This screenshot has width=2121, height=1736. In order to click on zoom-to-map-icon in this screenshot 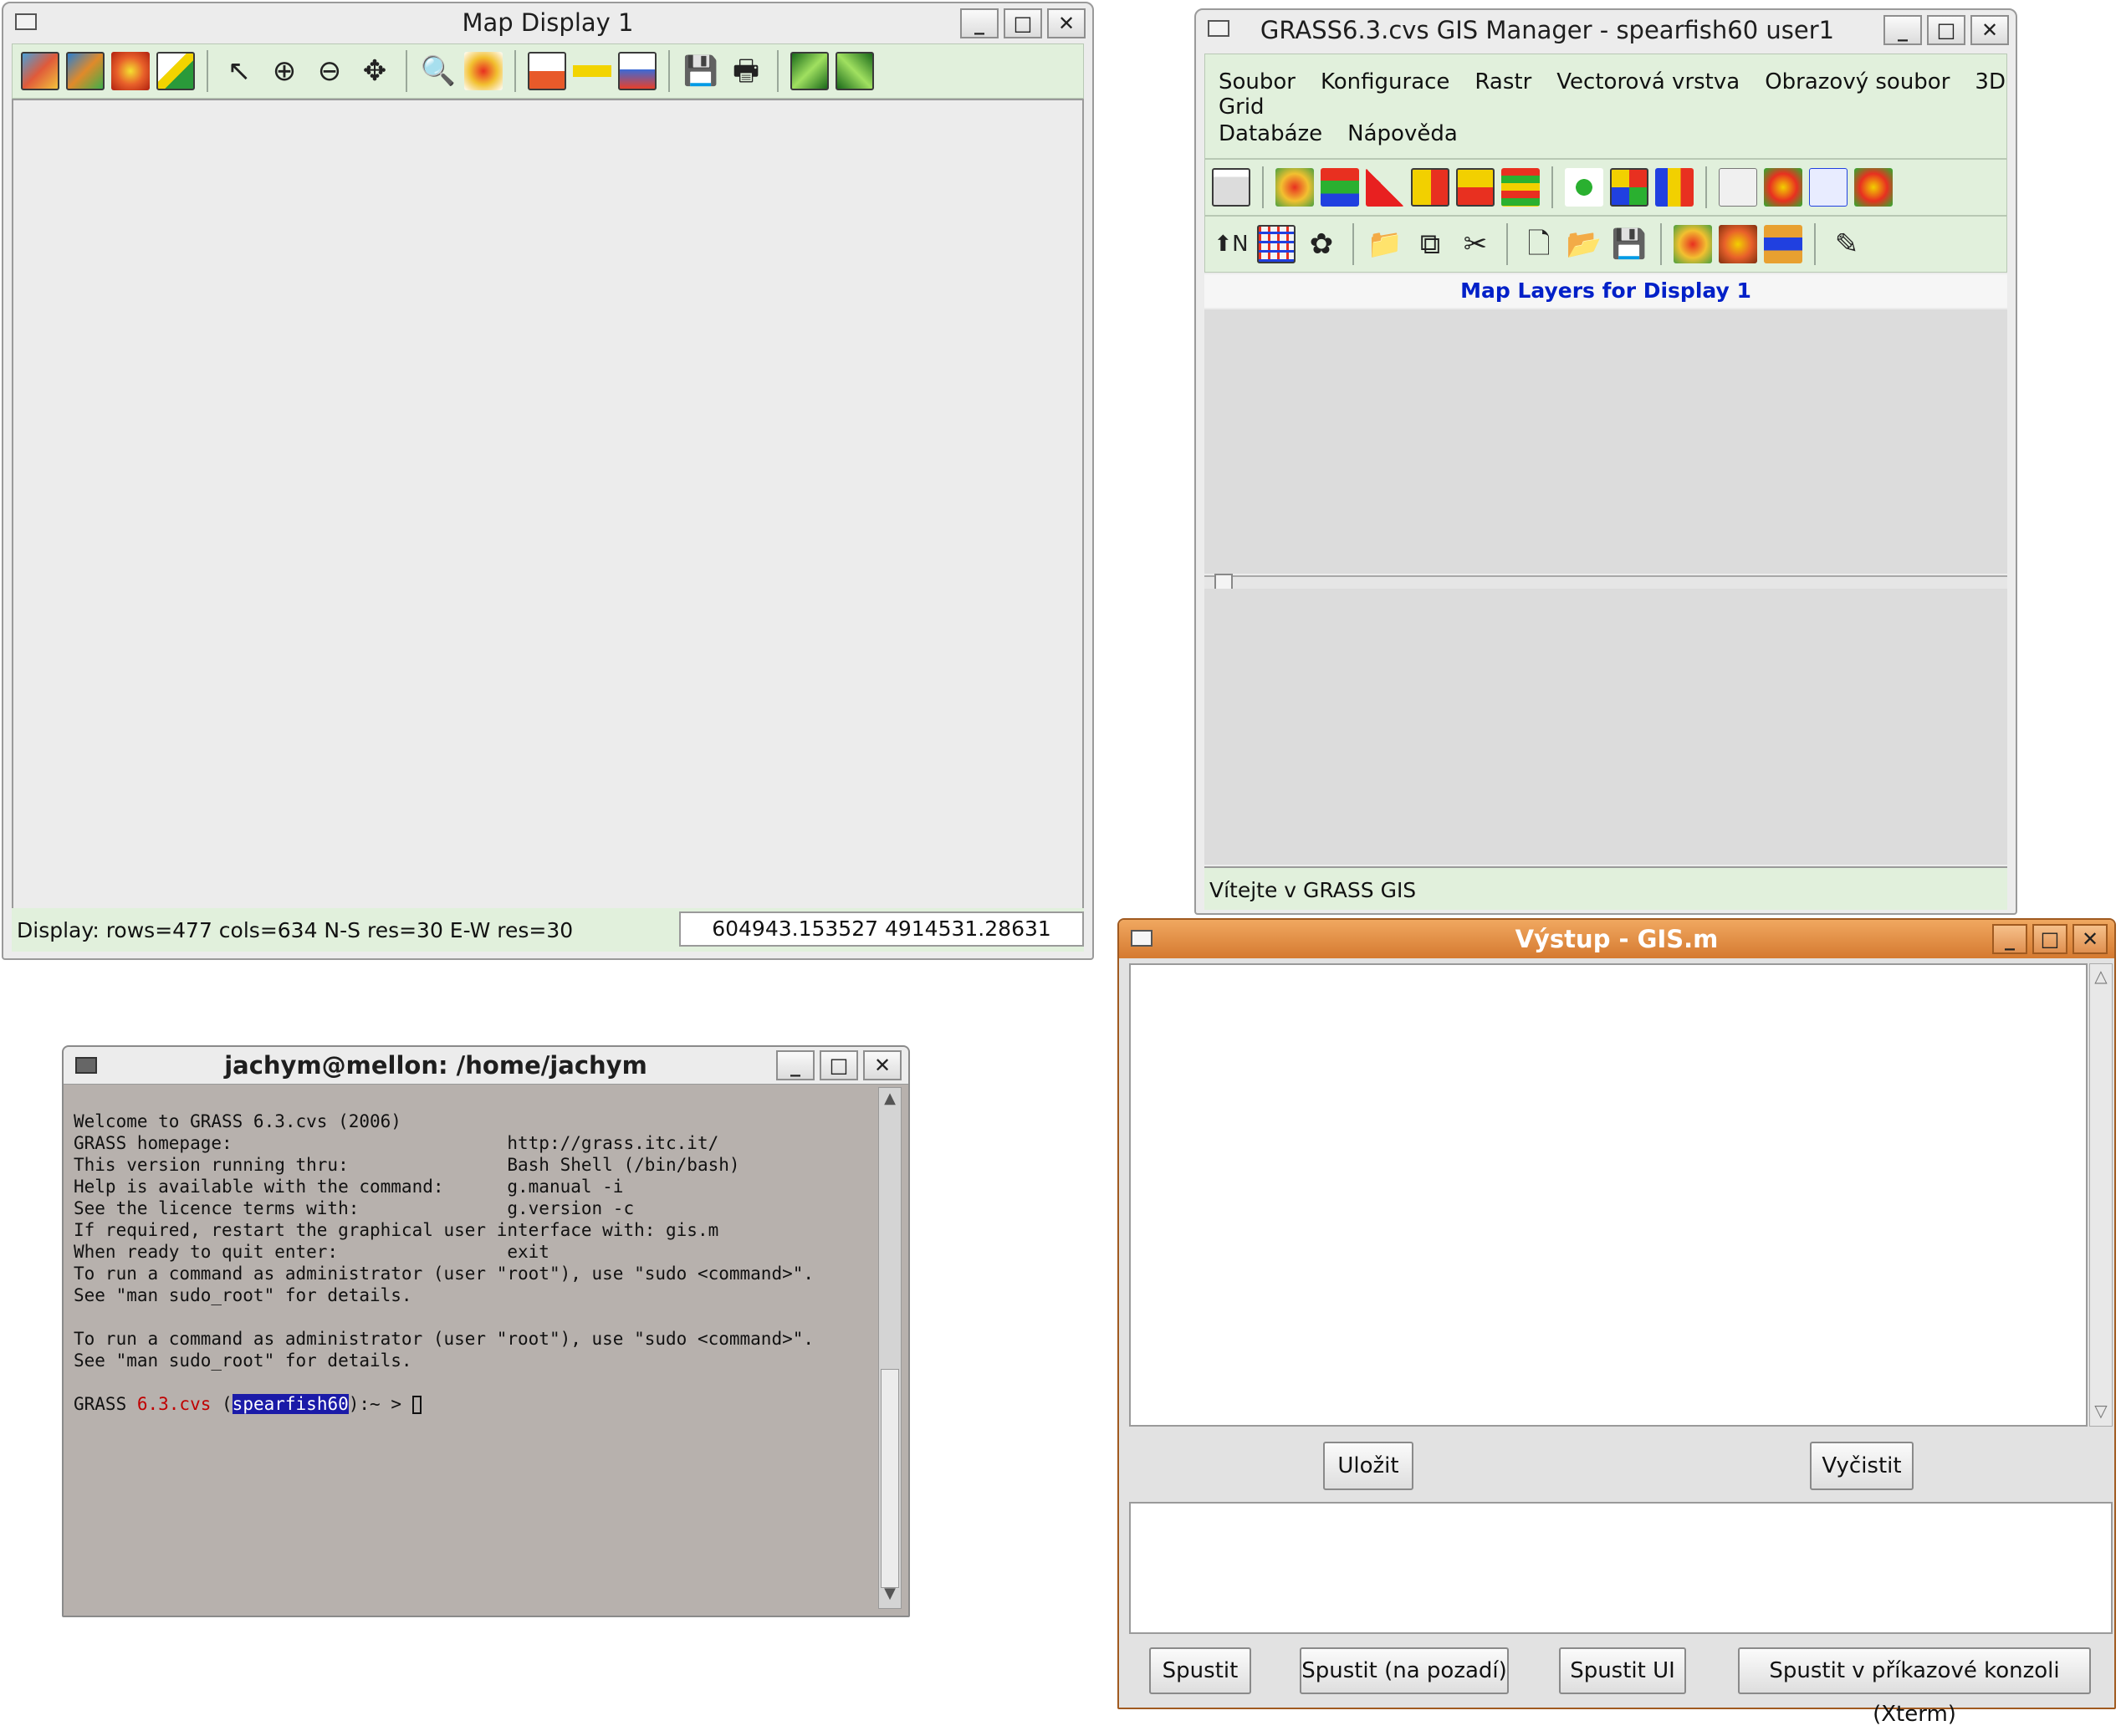, I will do `click(130, 71)`.